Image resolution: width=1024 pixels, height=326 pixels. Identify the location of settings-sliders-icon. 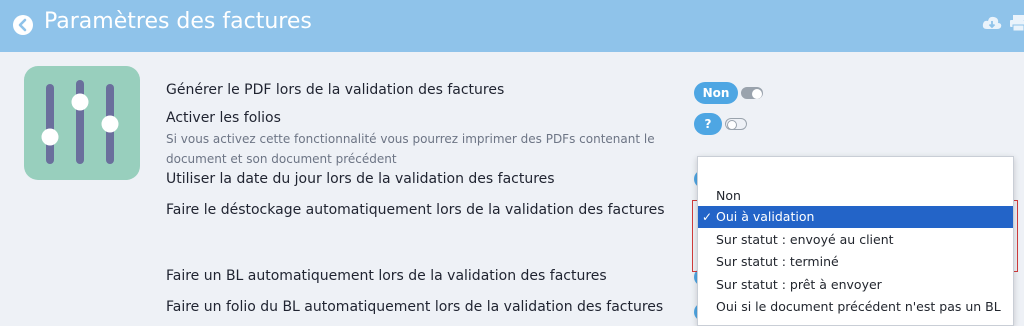
(82, 123).